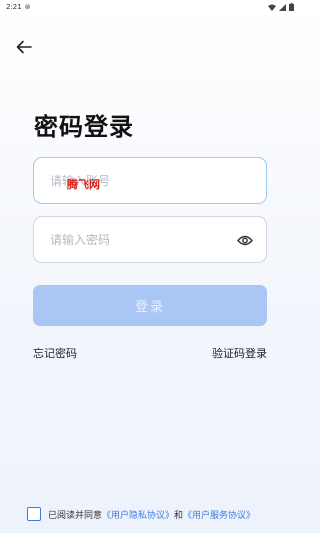  Describe the element at coordinates (239, 353) in the screenshot. I see `sms-login-link: 验证码登录` at that location.